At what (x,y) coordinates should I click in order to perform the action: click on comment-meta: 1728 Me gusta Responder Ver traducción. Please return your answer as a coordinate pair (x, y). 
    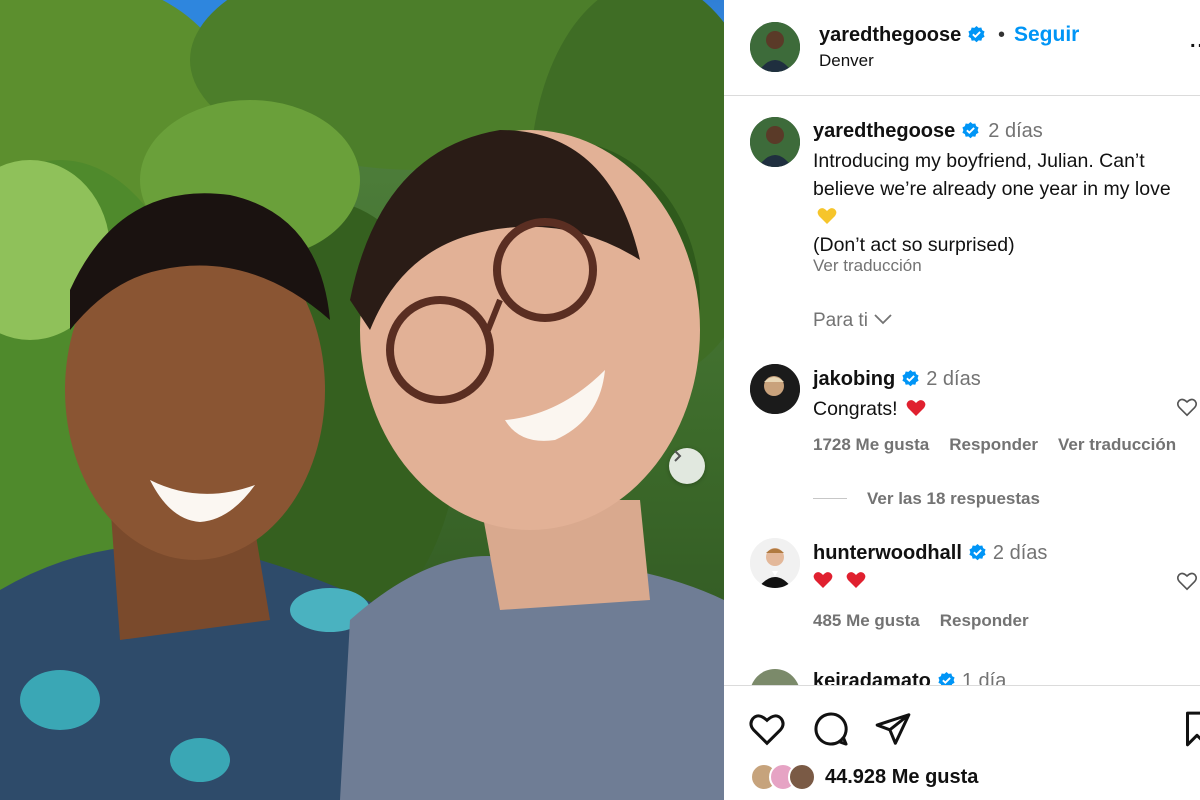
    Looking at the image, I should click on (1004, 445).